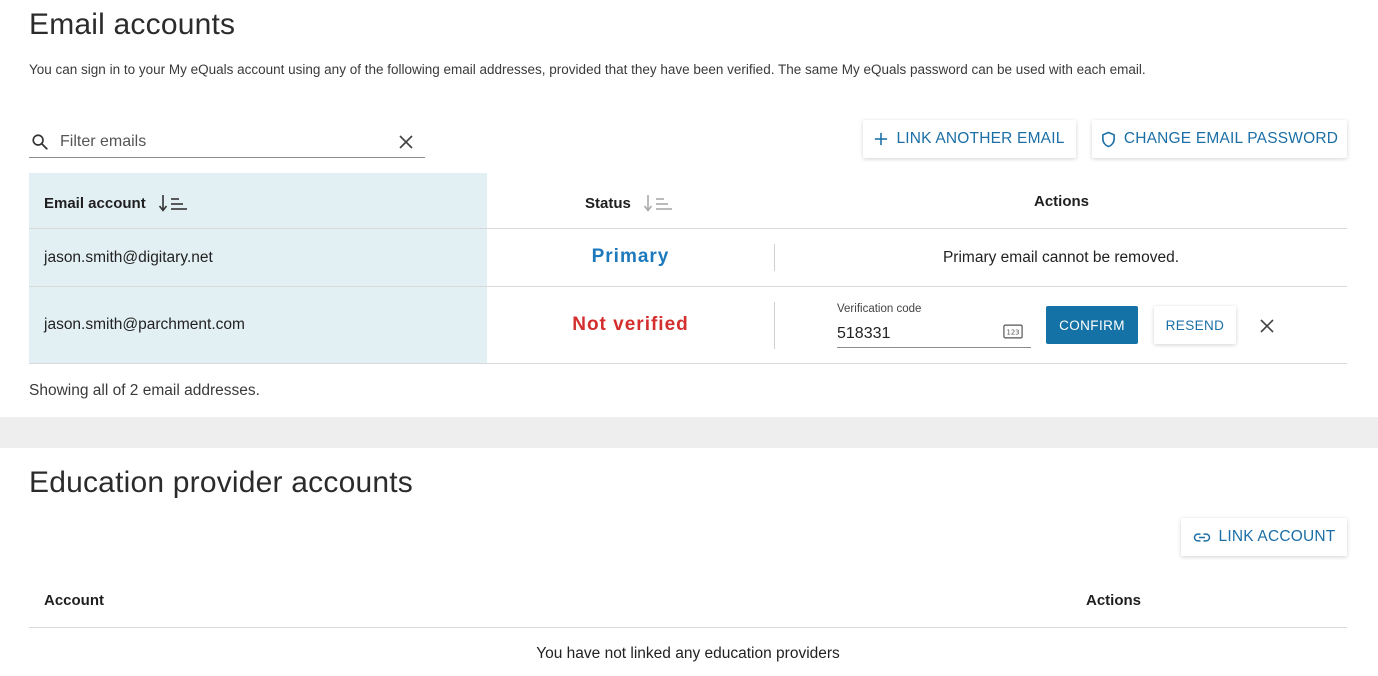 This screenshot has width=1378, height=676. I want to click on link-account-button: LINK ACCOUNT, so click(1264, 537).